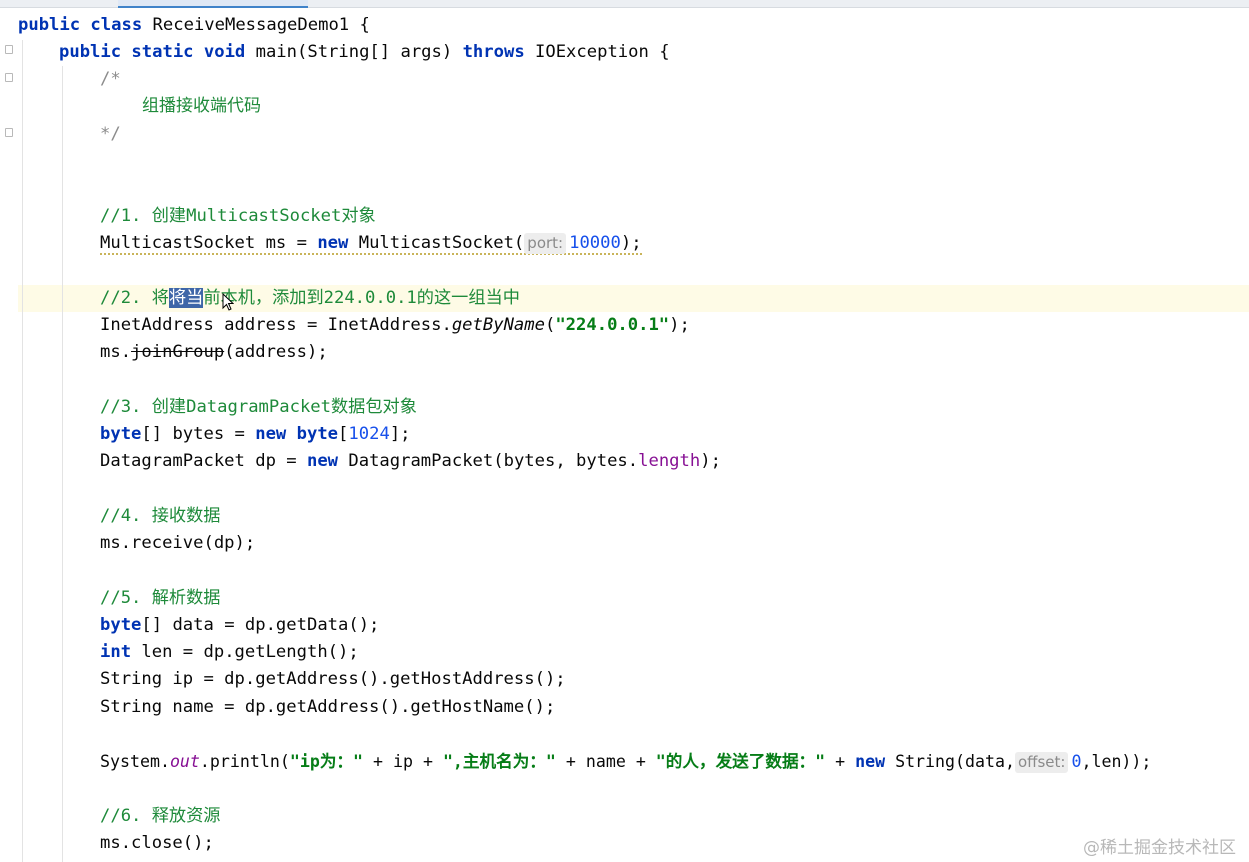  What do you see at coordinates (160, 598) in the screenshot?
I see `code-line: //5. 解析数据` at bounding box center [160, 598].